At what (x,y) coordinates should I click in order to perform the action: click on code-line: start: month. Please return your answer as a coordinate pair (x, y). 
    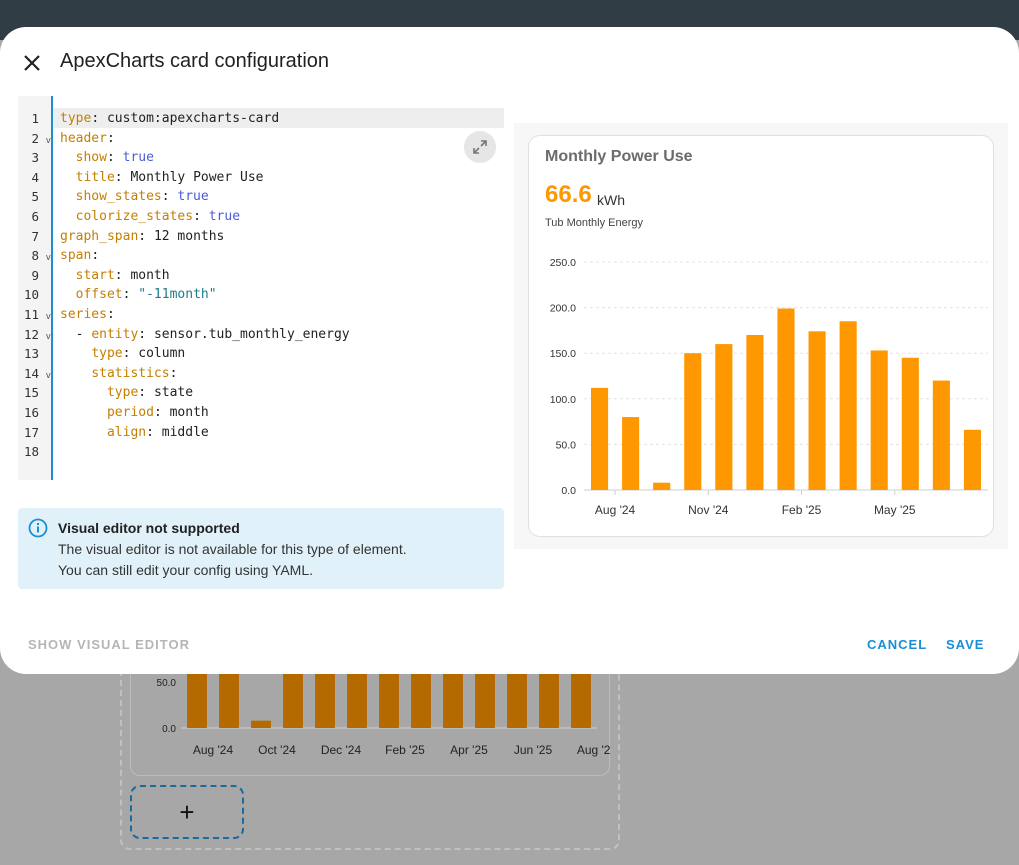
    Looking at the image, I should click on (115, 276).